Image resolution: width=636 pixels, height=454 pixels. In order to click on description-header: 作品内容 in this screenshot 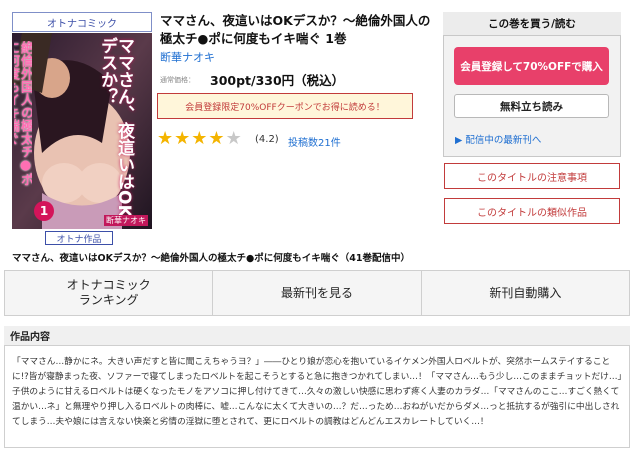, I will do `click(317, 336)`.